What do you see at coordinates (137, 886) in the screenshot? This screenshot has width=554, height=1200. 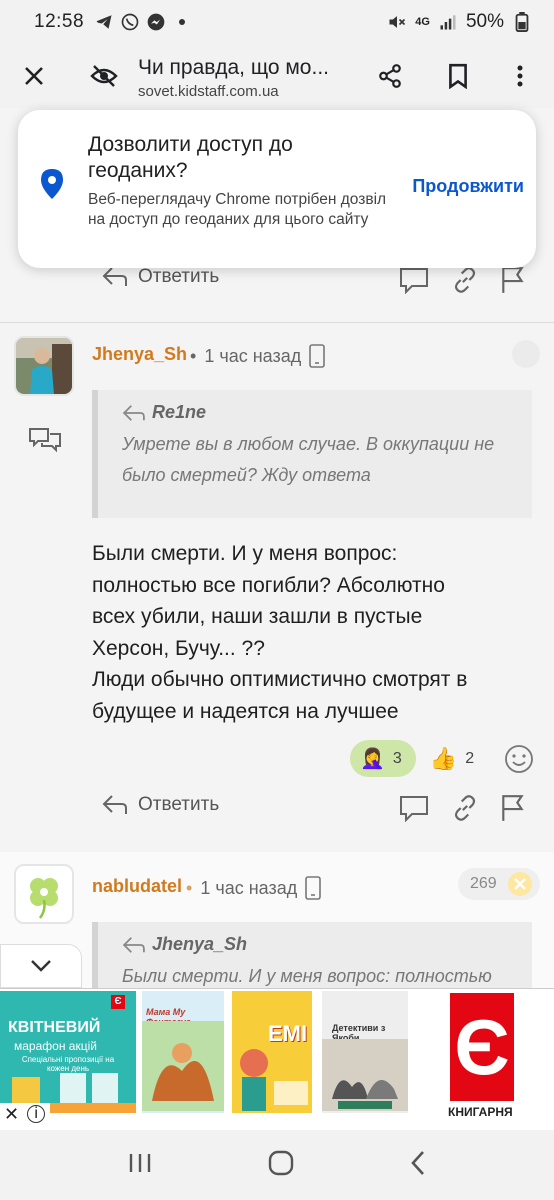 I see `comment-author: nabludatel` at bounding box center [137, 886].